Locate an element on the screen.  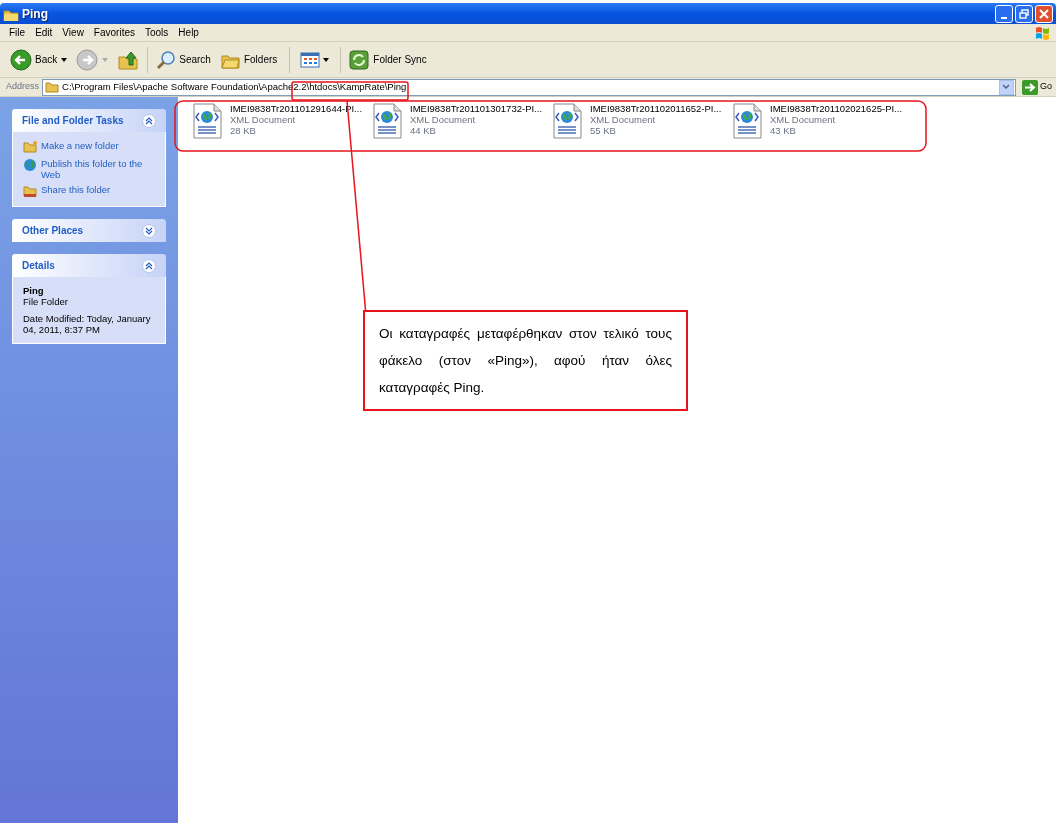
windows-logo-icon is located at coordinates (1043, 32).